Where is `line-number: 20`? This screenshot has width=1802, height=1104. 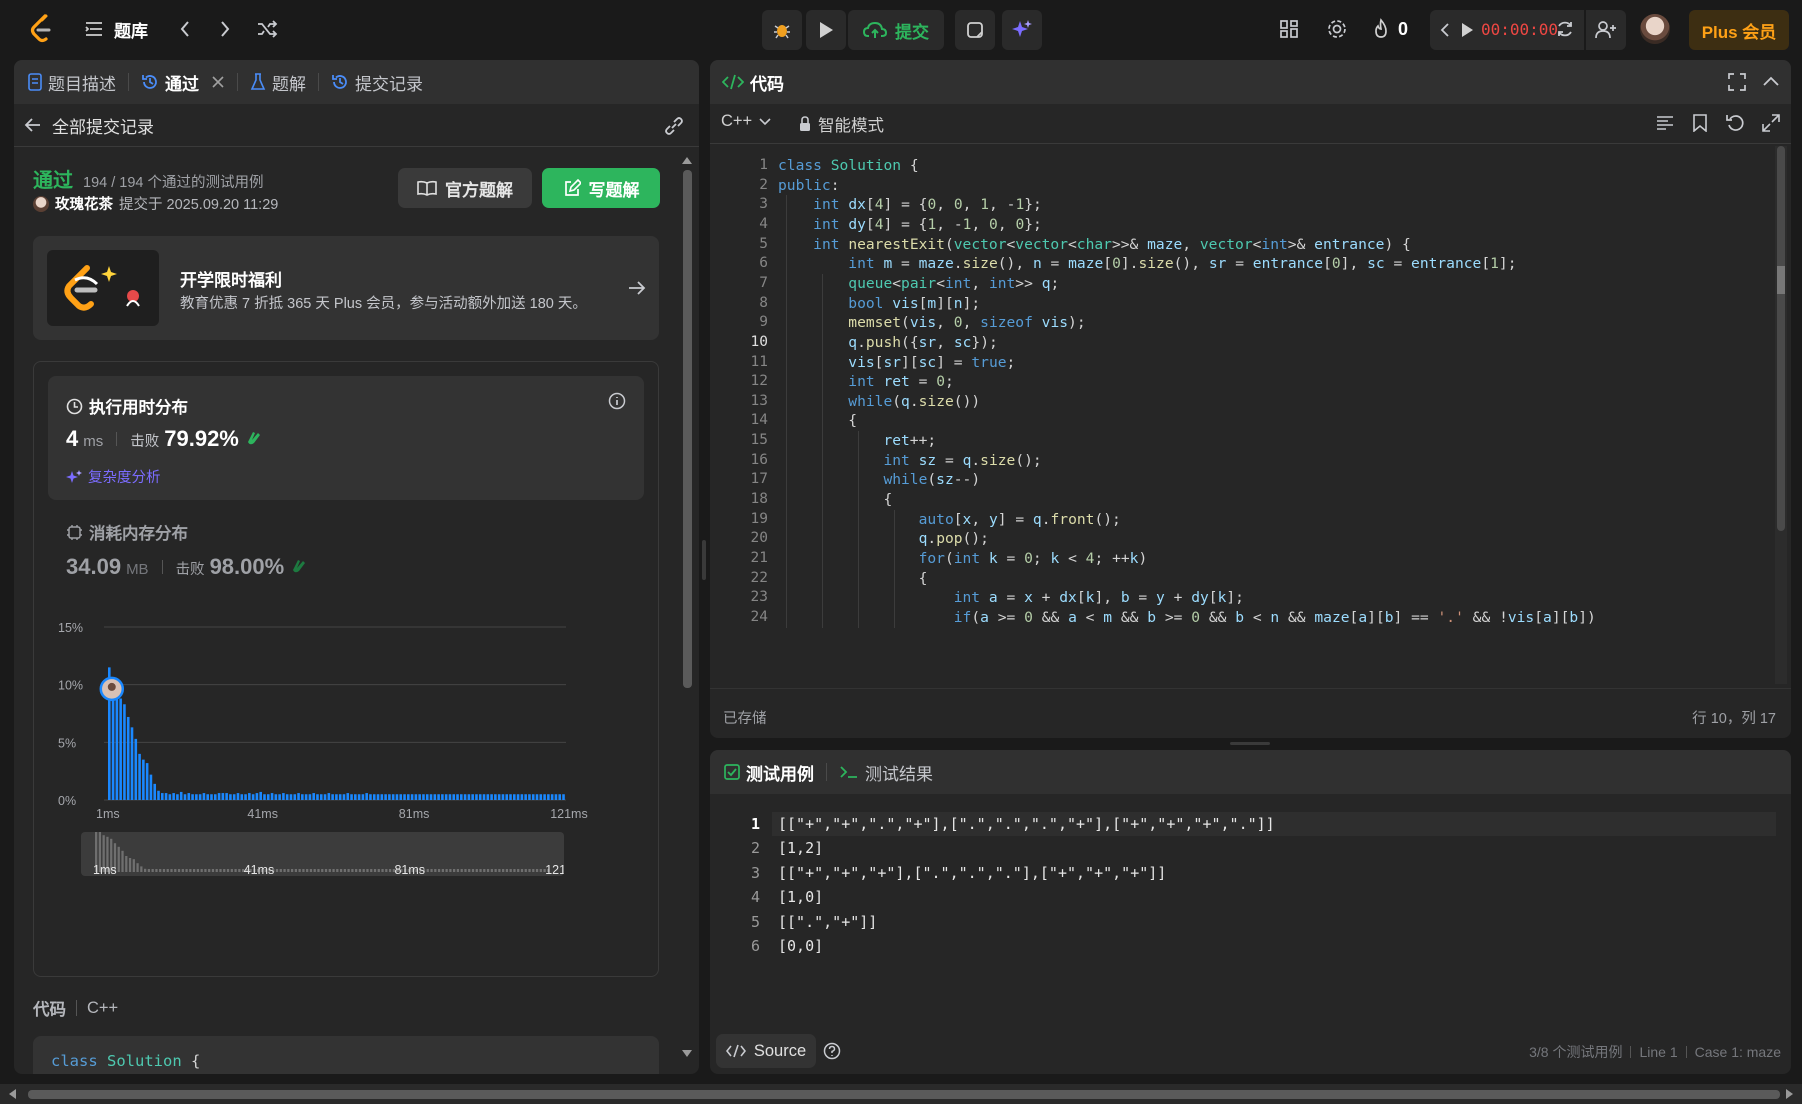 line-number: 20 is located at coordinates (759, 538).